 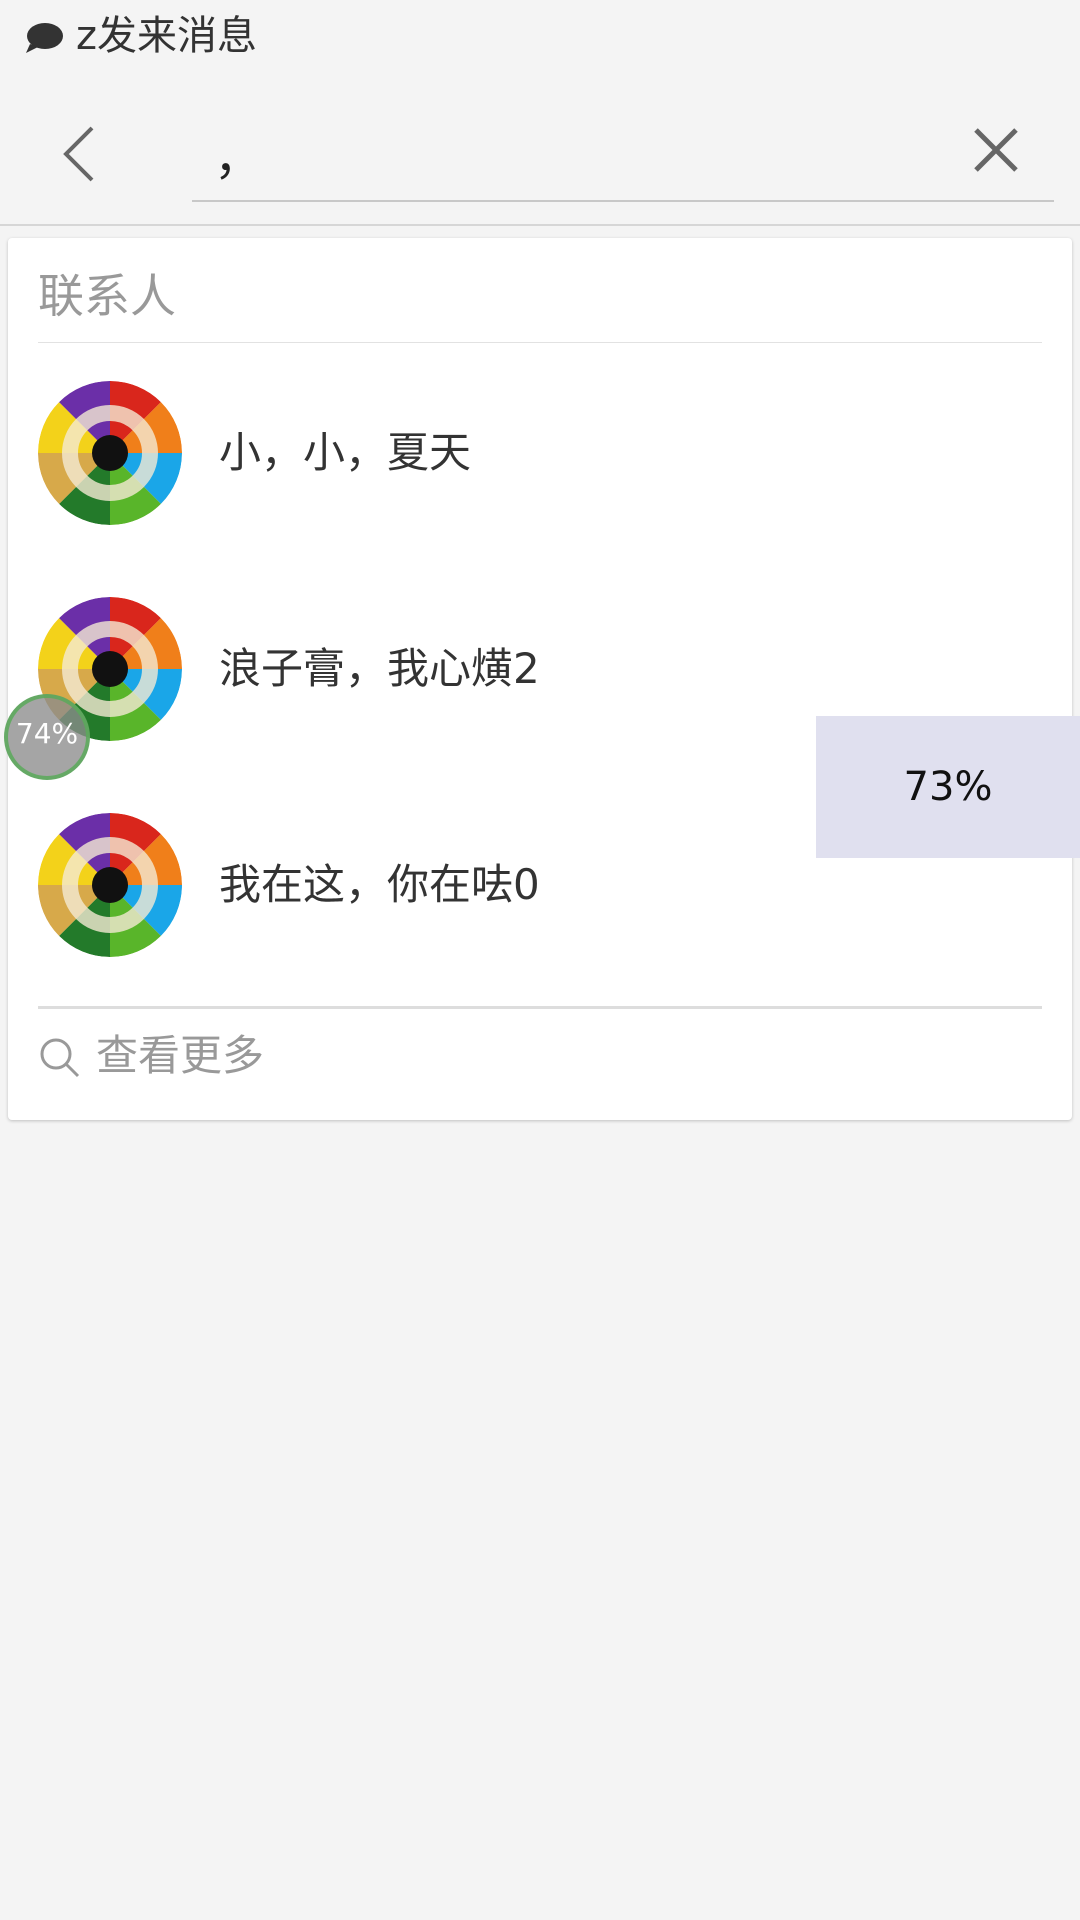 What do you see at coordinates (47, 733) in the screenshot?
I see `badge-label: 74%` at bounding box center [47, 733].